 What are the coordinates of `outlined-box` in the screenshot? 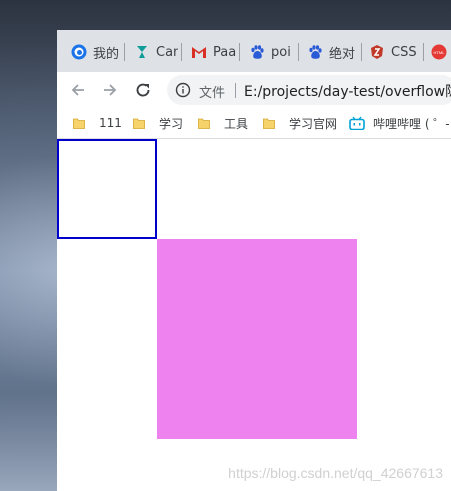 It's located at (107, 189).